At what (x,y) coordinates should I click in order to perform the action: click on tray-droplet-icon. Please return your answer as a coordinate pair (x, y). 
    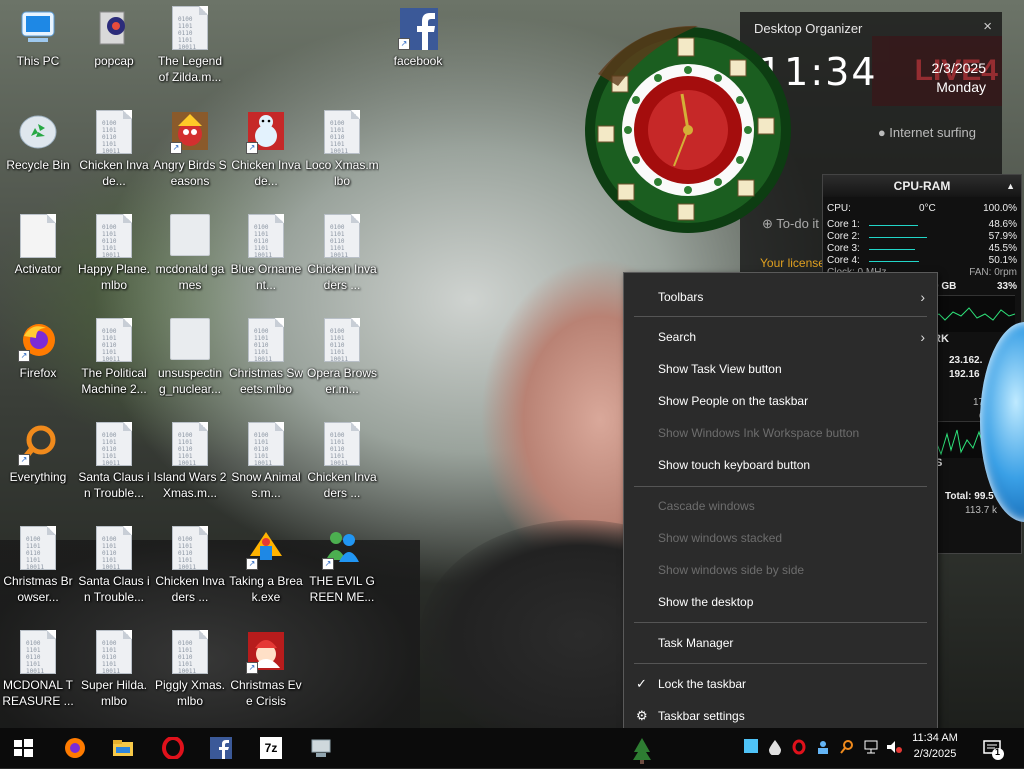
    Looking at the image, I should click on (775, 747).